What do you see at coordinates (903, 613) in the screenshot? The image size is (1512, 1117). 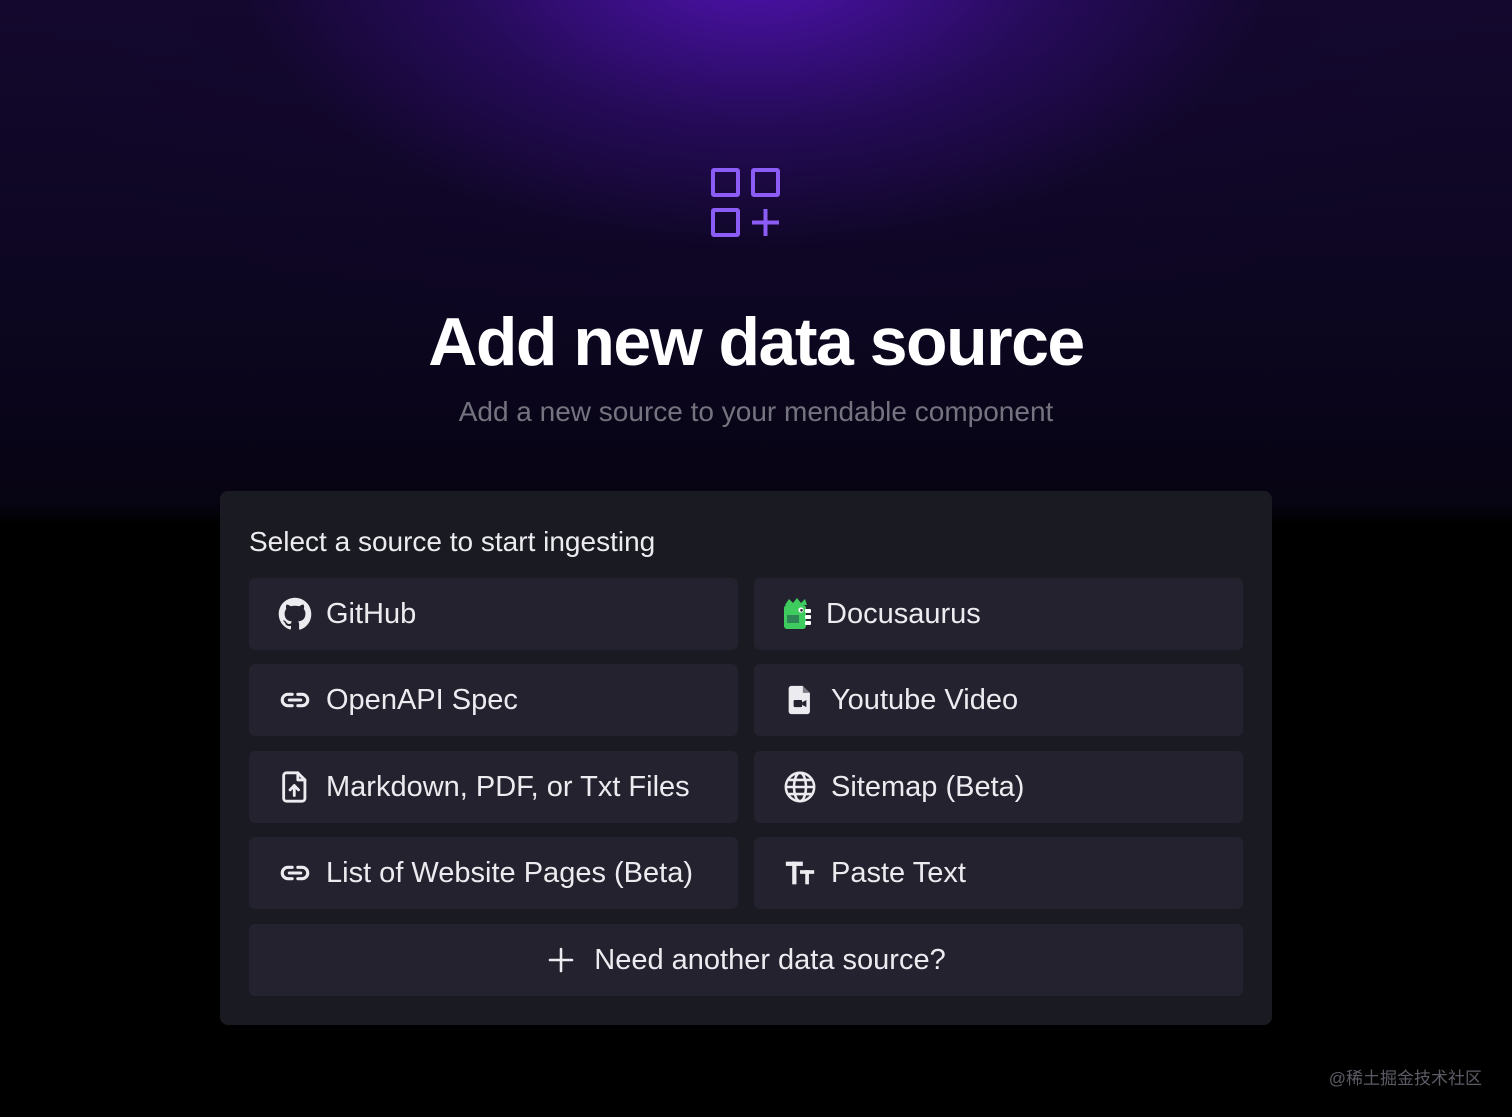 I see `source-label: Docusaurus` at bounding box center [903, 613].